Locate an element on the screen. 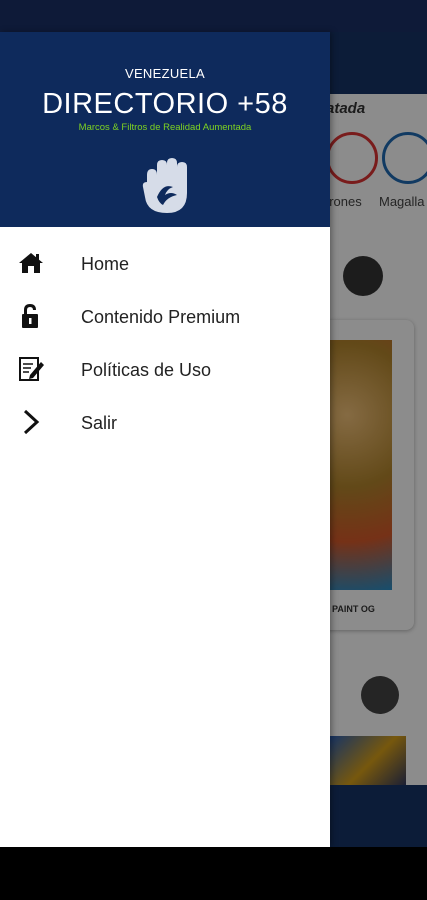 Image resolution: width=427 pixels, height=900 pixels. app-subtitle: Marcos & Filtros de Realidad Aumentada is located at coordinates (165, 127).